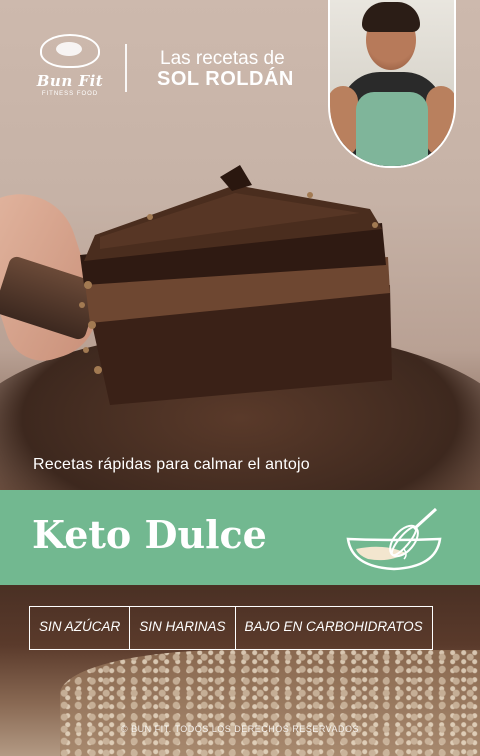  I want to click on author-portrait, so click(392, 84).